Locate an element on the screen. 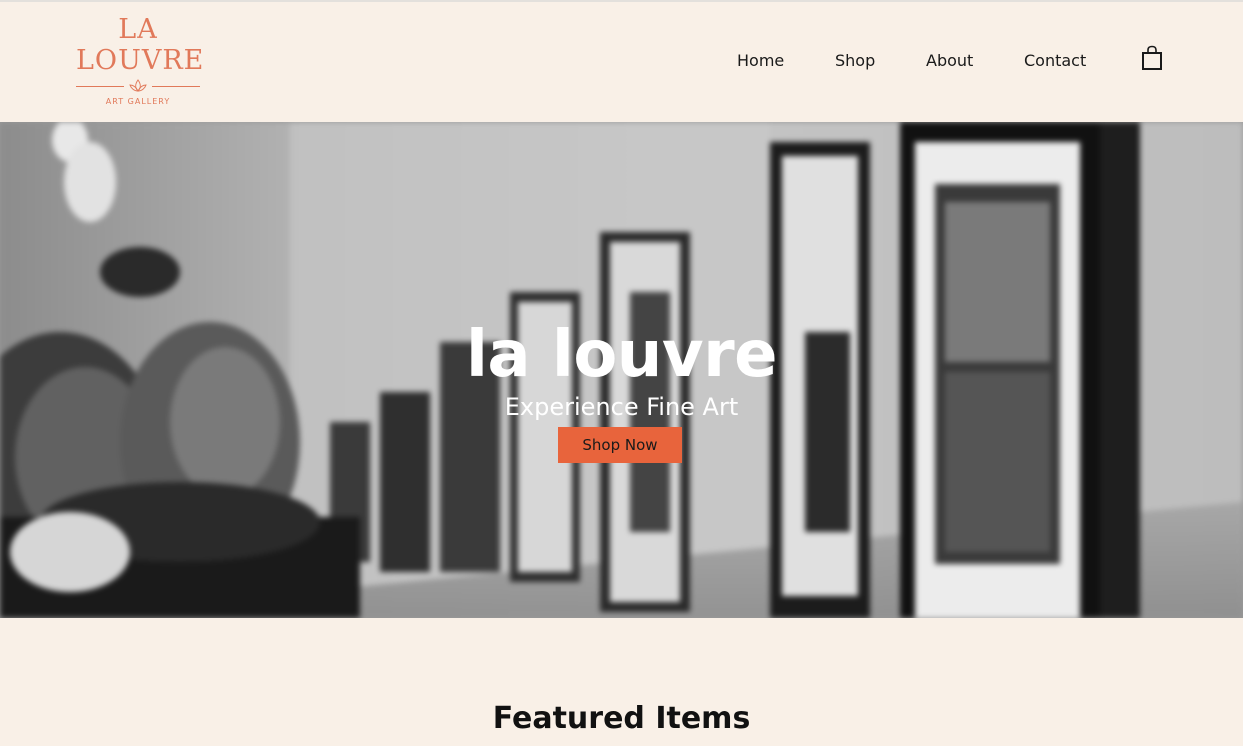 The width and height of the screenshot is (1246, 746). featured-items-heading: Featured Items is located at coordinates (621, 718).